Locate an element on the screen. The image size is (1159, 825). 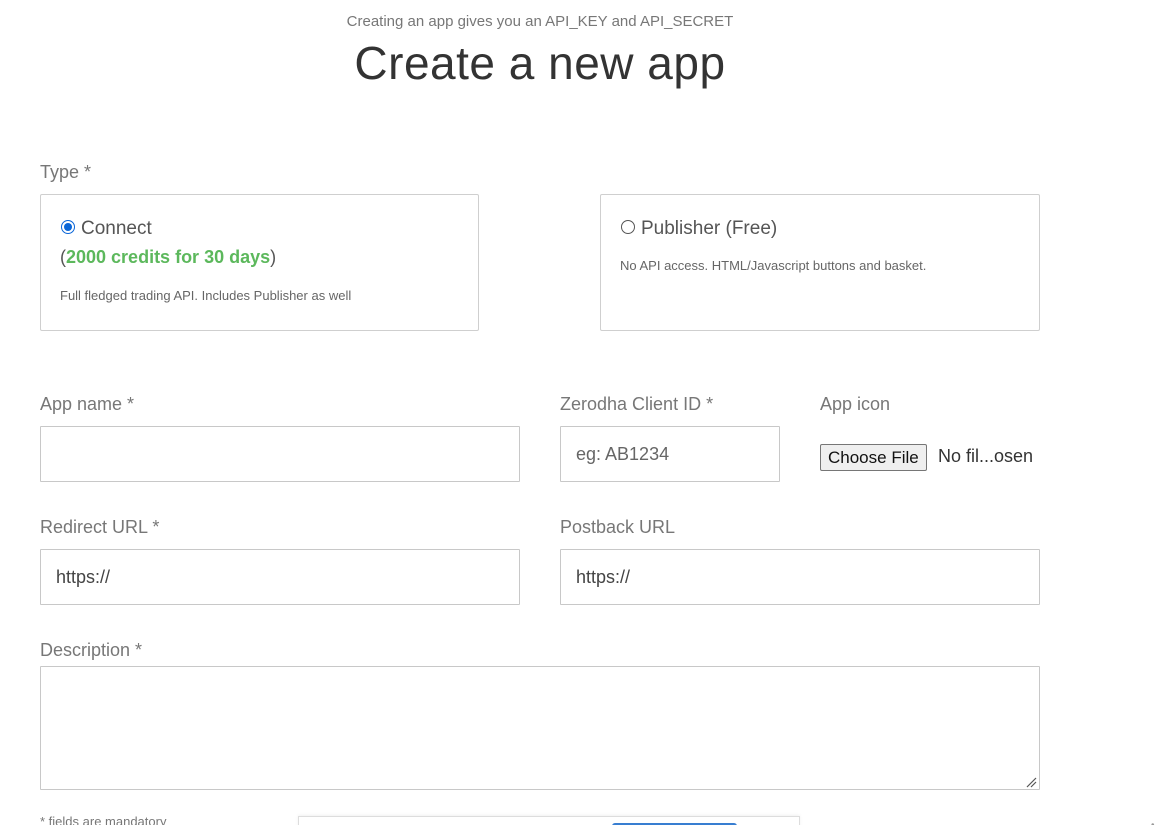
publisher-radio is located at coordinates (628, 227).